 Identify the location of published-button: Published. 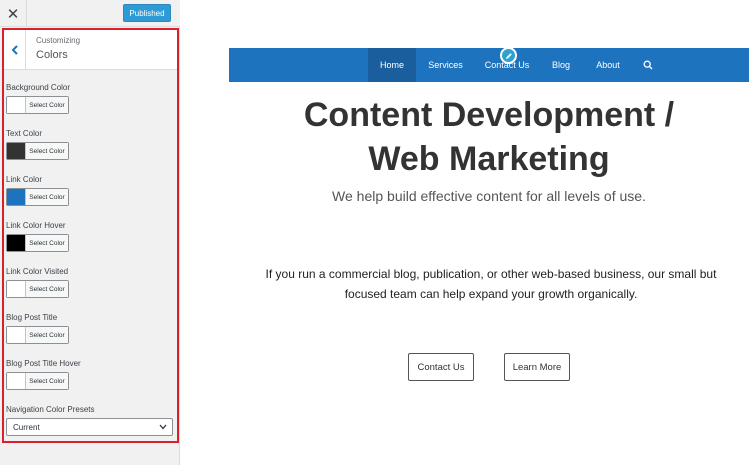
(147, 13).